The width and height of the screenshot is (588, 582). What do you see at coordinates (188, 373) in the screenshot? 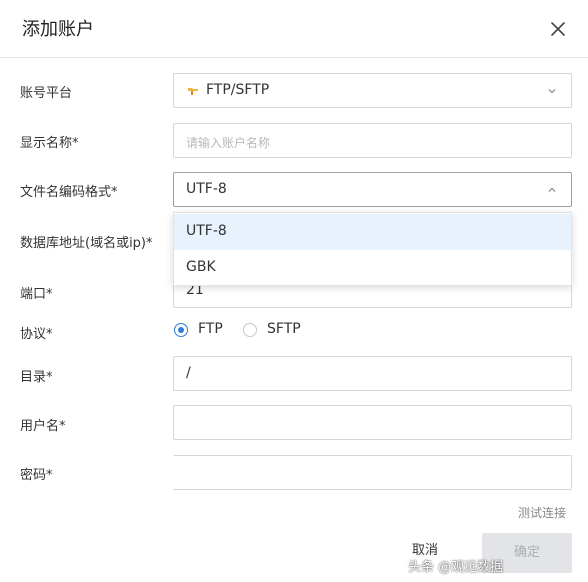
I see `directory-value: /` at bounding box center [188, 373].